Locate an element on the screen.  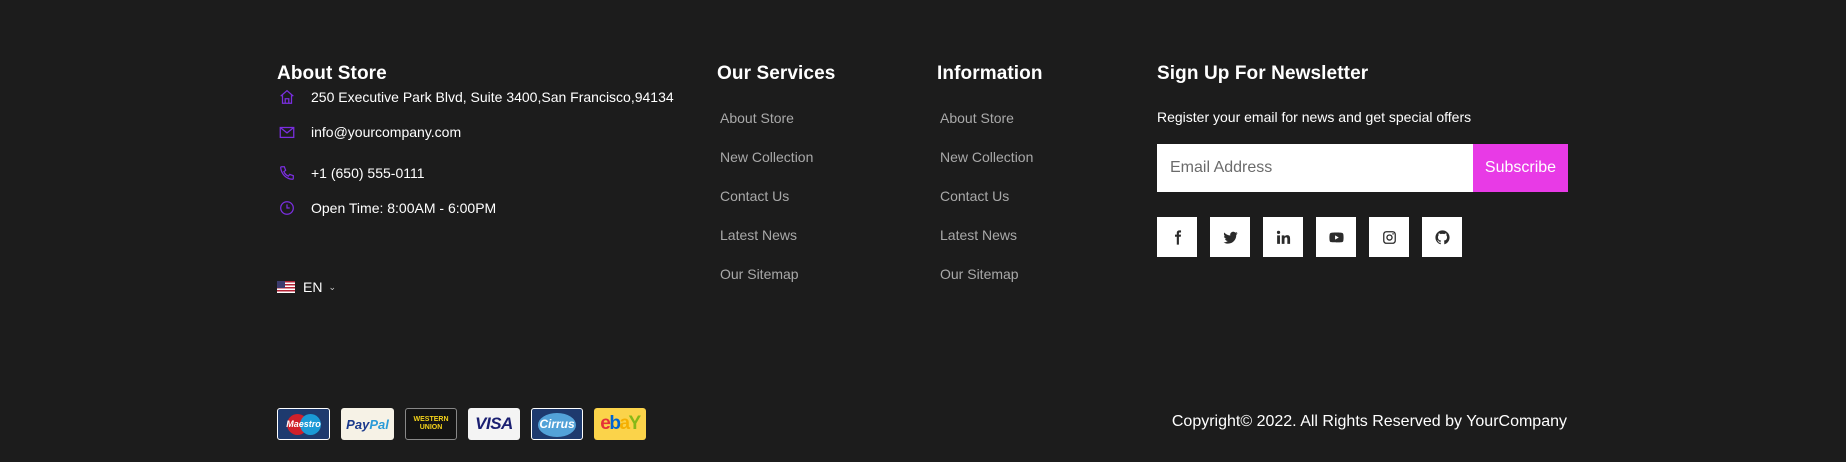
information-link-our-sitemap: Our Sitemap is located at coordinates (979, 274).